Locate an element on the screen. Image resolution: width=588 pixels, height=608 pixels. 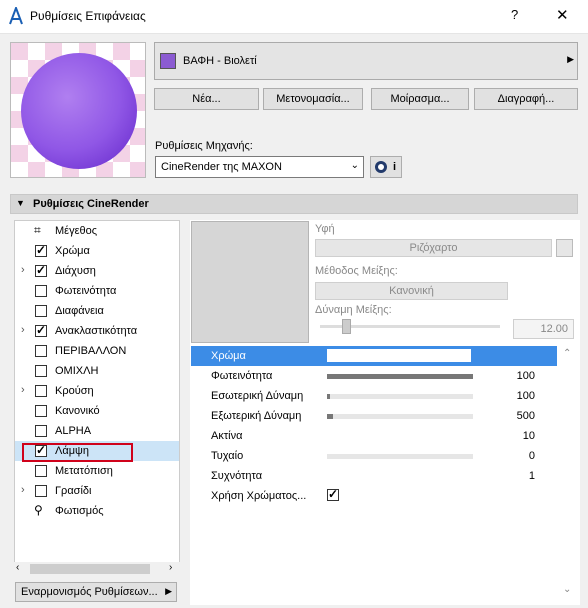
window-title: Ρυθμίσεις Επιφάνειας is located at coordinates (88, 16).